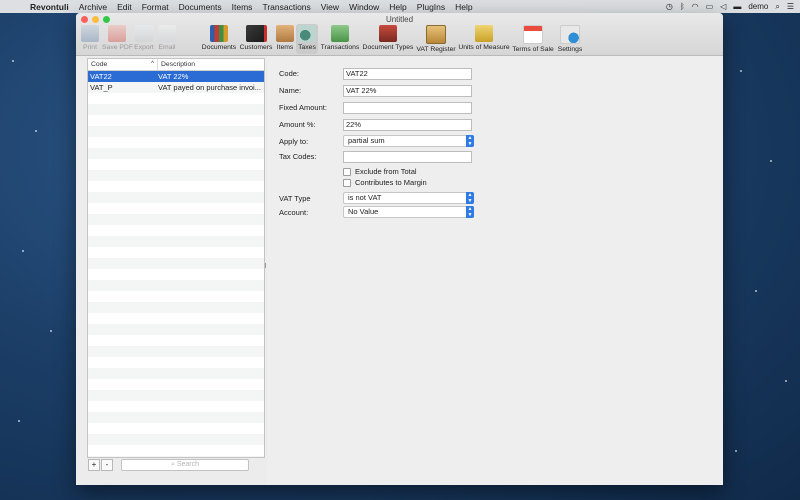 Image resolution: width=800 pixels, height=500 pixels. What do you see at coordinates (407, 108) in the screenshot?
I see `fixed-amount-field` at bounding box center [407, 108].